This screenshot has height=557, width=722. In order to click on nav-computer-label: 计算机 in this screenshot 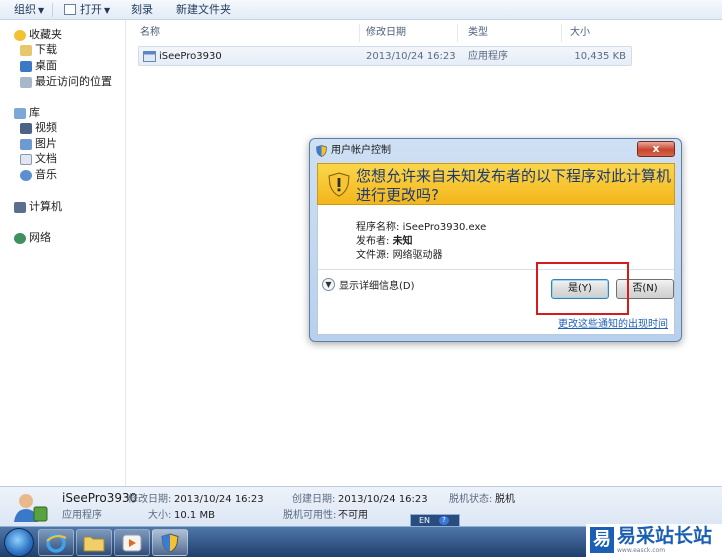, I will do `click(45, 206)`.